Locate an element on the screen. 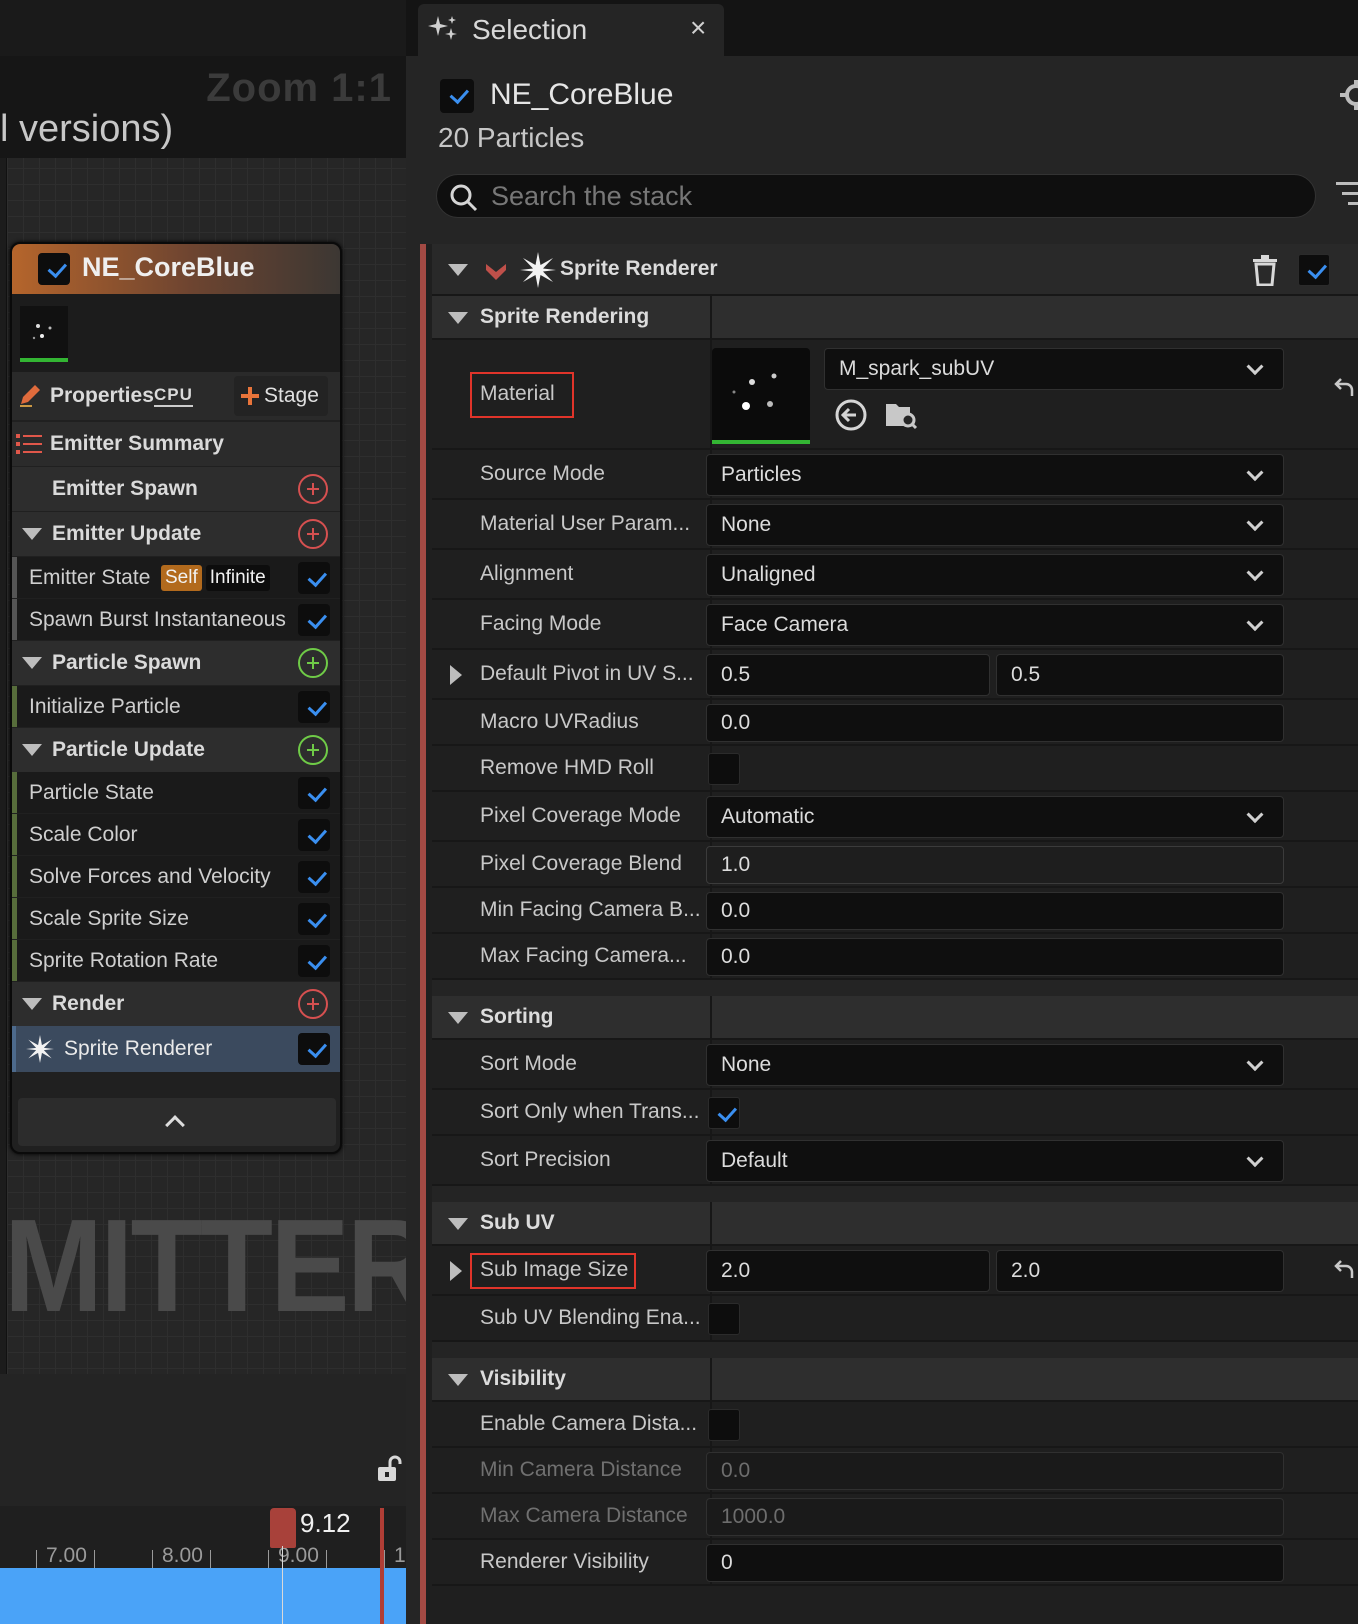 The height and width of the screenshot is (1624, 1358). min-facing-camera-field: 0.0 is located at coordinates (995, 911).